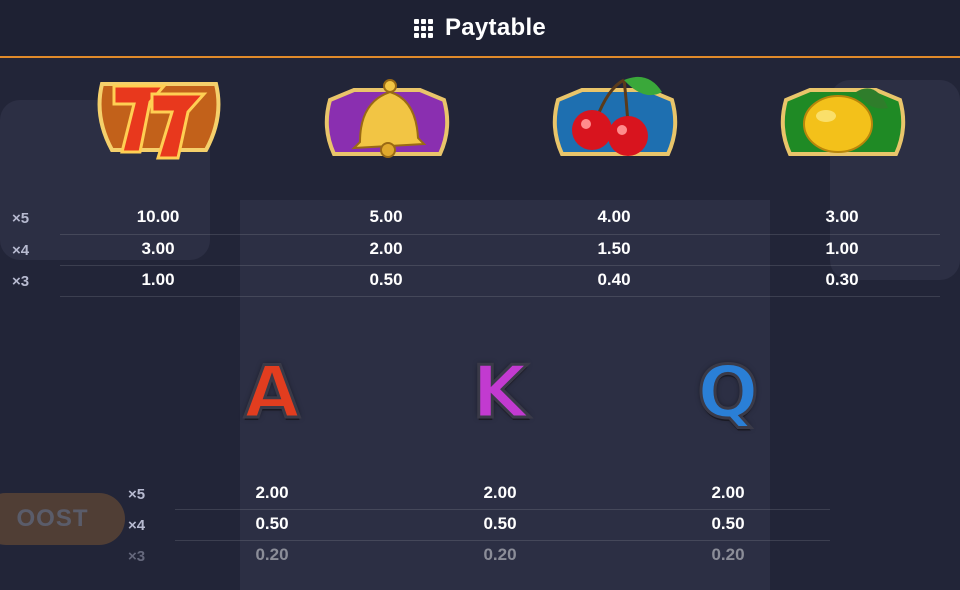 Image resolution: width=960 pixels, height=590 pixels. What do you see at coordinates (728, 554) in the screenshot?
I see `q-pay-x3: 0.20` at bounding box center [728, 554].